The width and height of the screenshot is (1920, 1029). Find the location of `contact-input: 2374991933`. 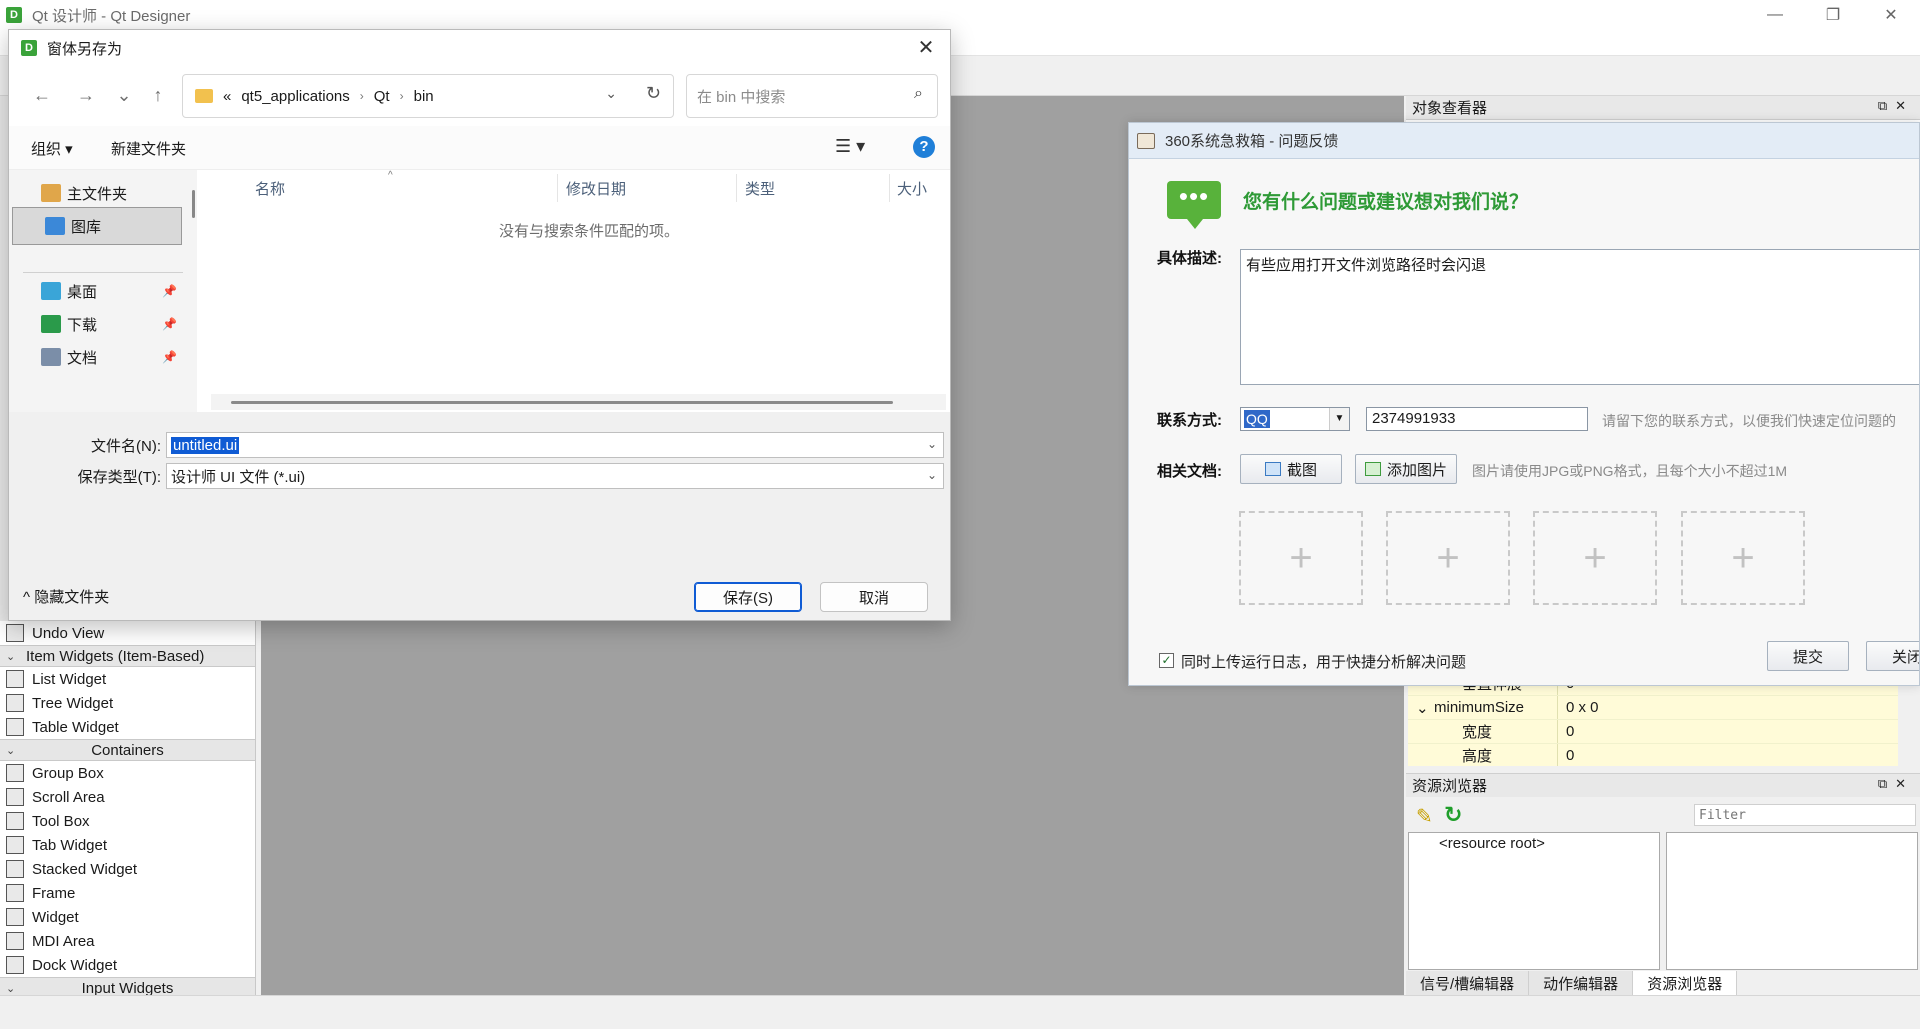

contact-input: 2374991933 is located at coordinates (1477, 419).